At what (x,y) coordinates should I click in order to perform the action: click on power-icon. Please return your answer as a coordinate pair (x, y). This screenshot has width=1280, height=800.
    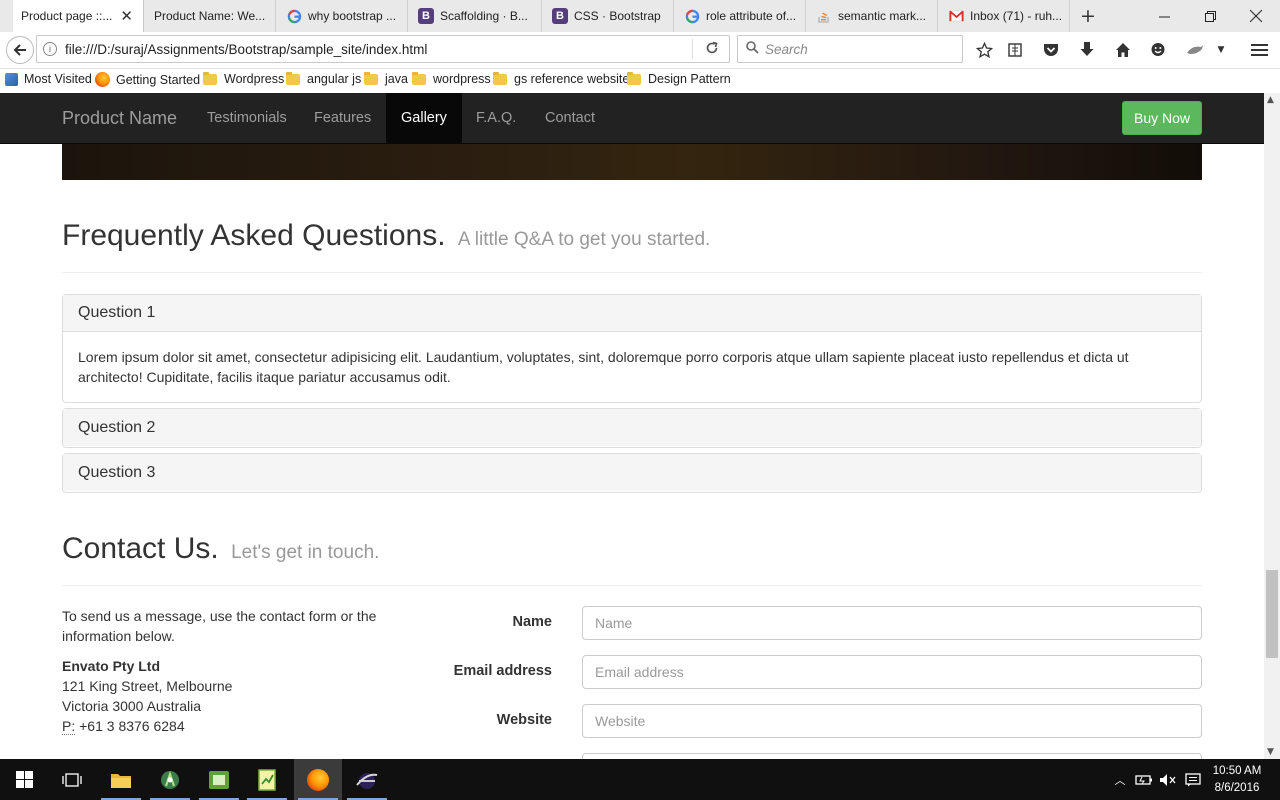
    Looking at the image, I should click on (1144, 779).